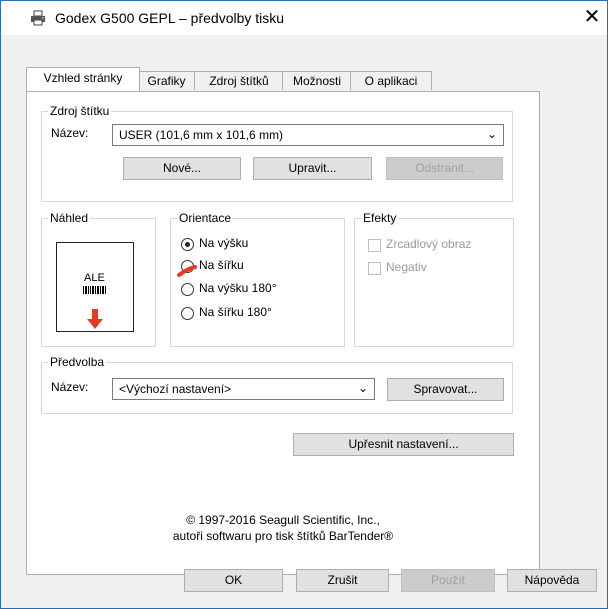  What do you see at coordinates (235, 312) in the screenshot?
I see `landscape-180-label: Na šířku 180°` at bounding box center [235, 312].